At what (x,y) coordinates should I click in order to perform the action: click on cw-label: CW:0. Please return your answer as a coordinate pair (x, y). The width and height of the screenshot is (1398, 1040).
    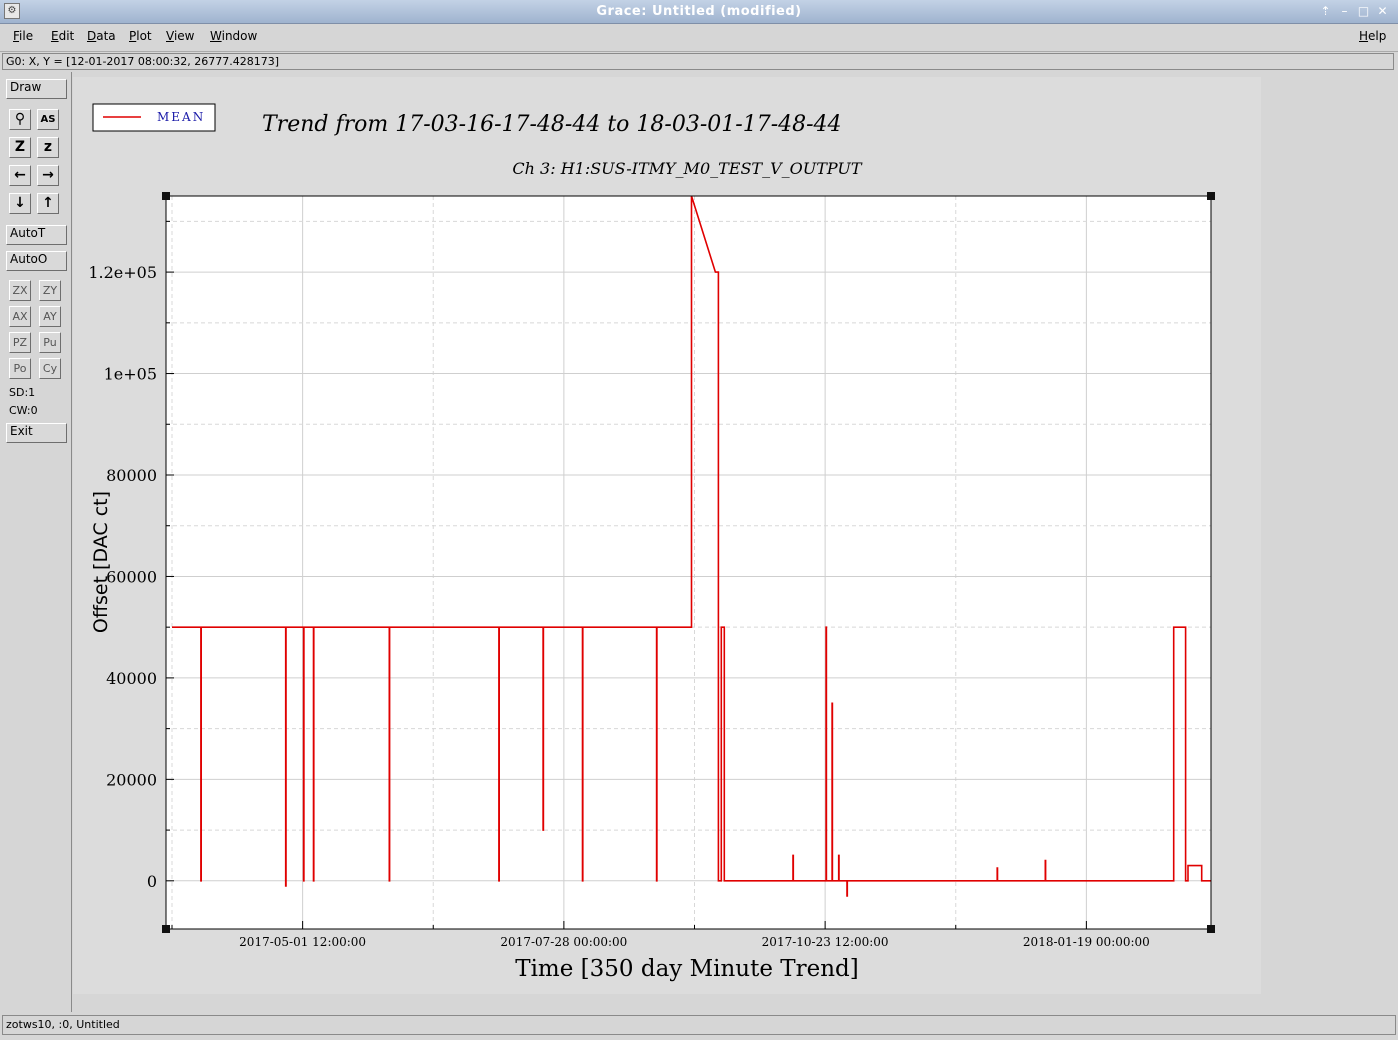
    Looking at the image, I should click on (23, 410).